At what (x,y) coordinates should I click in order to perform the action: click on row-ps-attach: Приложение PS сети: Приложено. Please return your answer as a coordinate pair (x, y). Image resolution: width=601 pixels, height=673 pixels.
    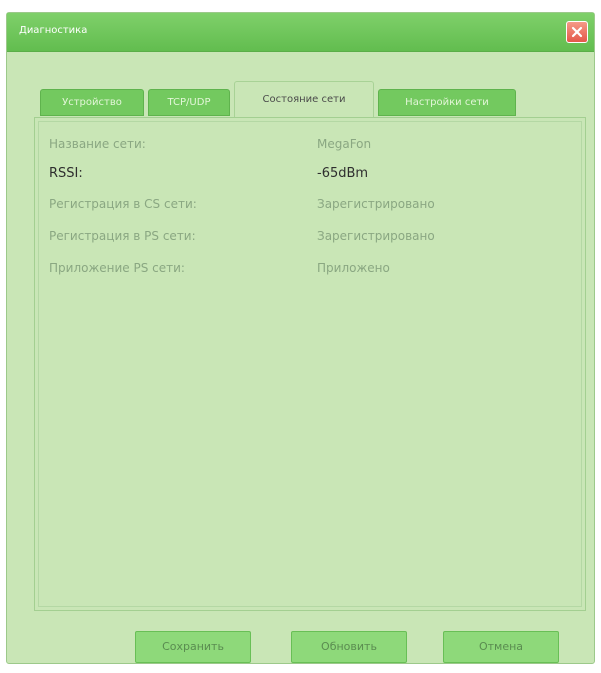
    Looking at the image, I should click on (309, 268).